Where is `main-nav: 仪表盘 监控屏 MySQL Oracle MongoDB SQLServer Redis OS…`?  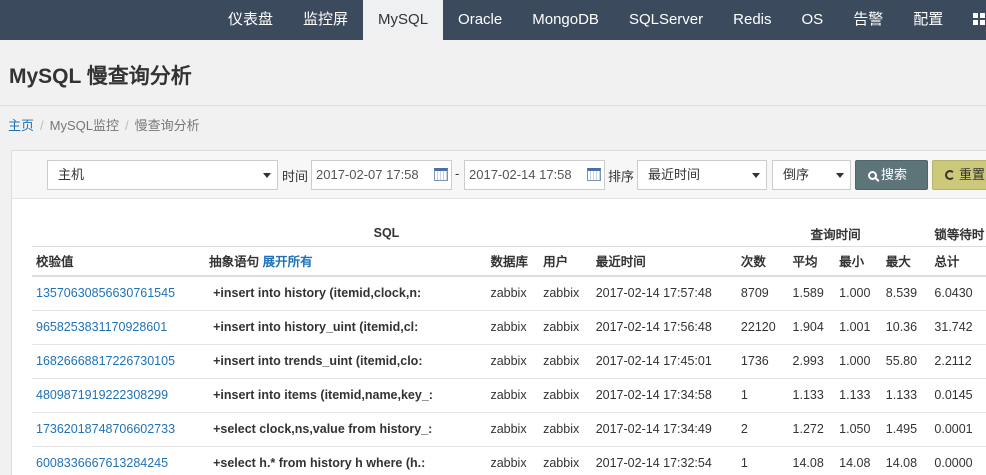
main-nav: 仪表盘 监控屏 MySQL Oracle MongoDB SQLServer Redis OS… is located at coordinates (599, 20).